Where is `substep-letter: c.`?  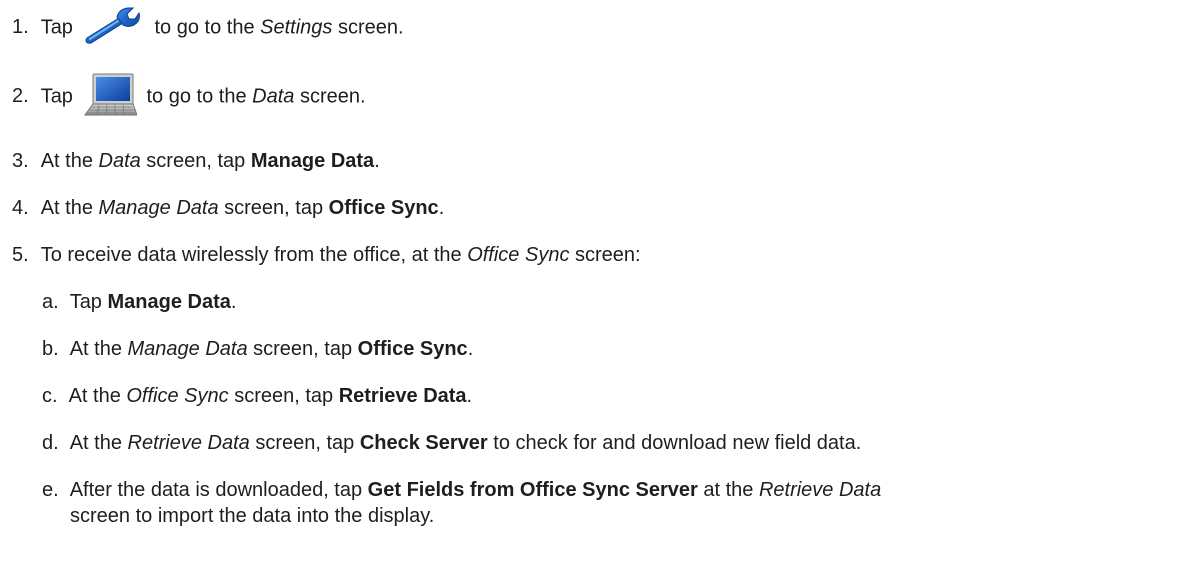
substep-letter: c. is located at coordinates (50, 396).